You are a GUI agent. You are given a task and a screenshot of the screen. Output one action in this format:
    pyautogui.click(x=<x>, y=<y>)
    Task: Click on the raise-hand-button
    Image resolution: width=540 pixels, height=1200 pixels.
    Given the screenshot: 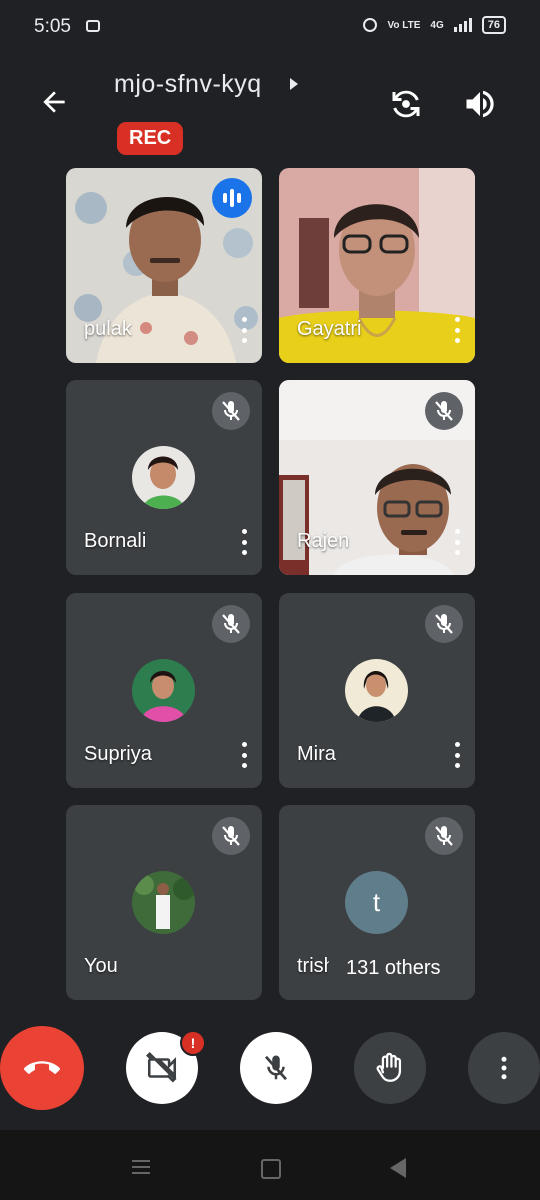 What is the action you would take?
    pyautogui.click(x=390, y=1068)
    